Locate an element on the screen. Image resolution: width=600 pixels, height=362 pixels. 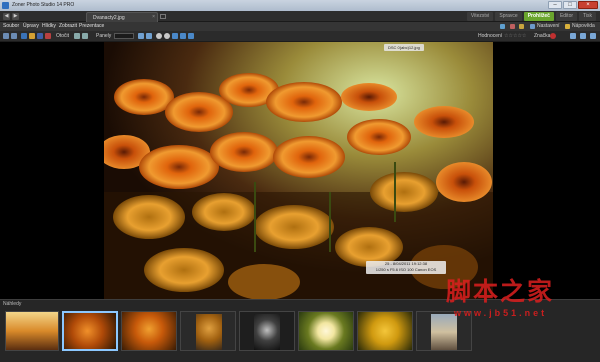
main-toolbar: Otočit Panely Hodnocení ☆☆☆☆☆ Značka is located at coordinates (300, 36).